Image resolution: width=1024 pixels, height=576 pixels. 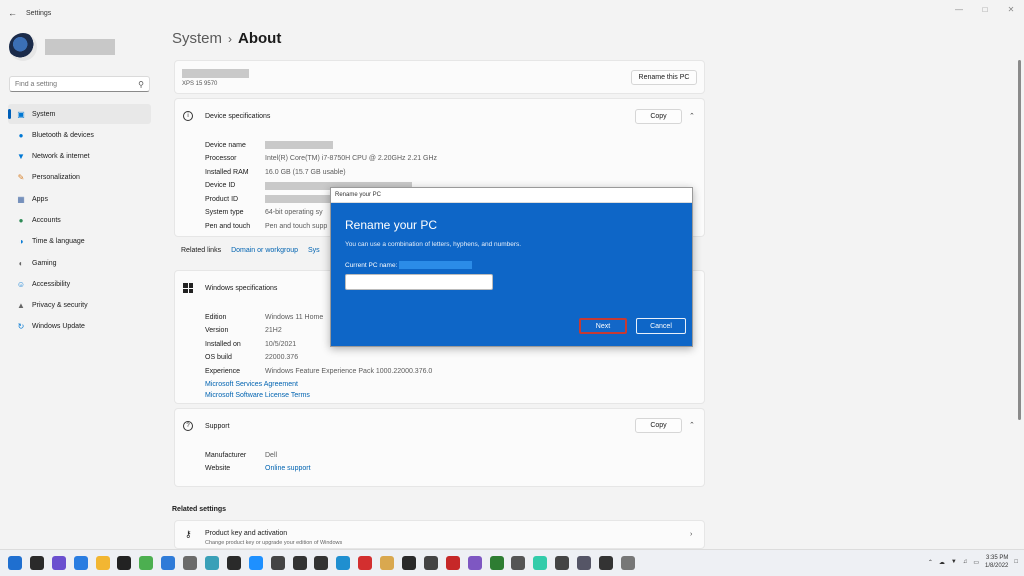 What do you see at coordinates (226, 116) in the screenshot?
I see `device-specs-header: i Device specifications` at bounding box center [226, 116].